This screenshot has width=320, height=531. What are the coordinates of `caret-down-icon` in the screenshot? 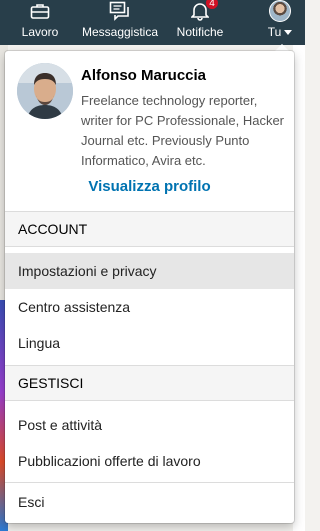 It's located at (288, 32).